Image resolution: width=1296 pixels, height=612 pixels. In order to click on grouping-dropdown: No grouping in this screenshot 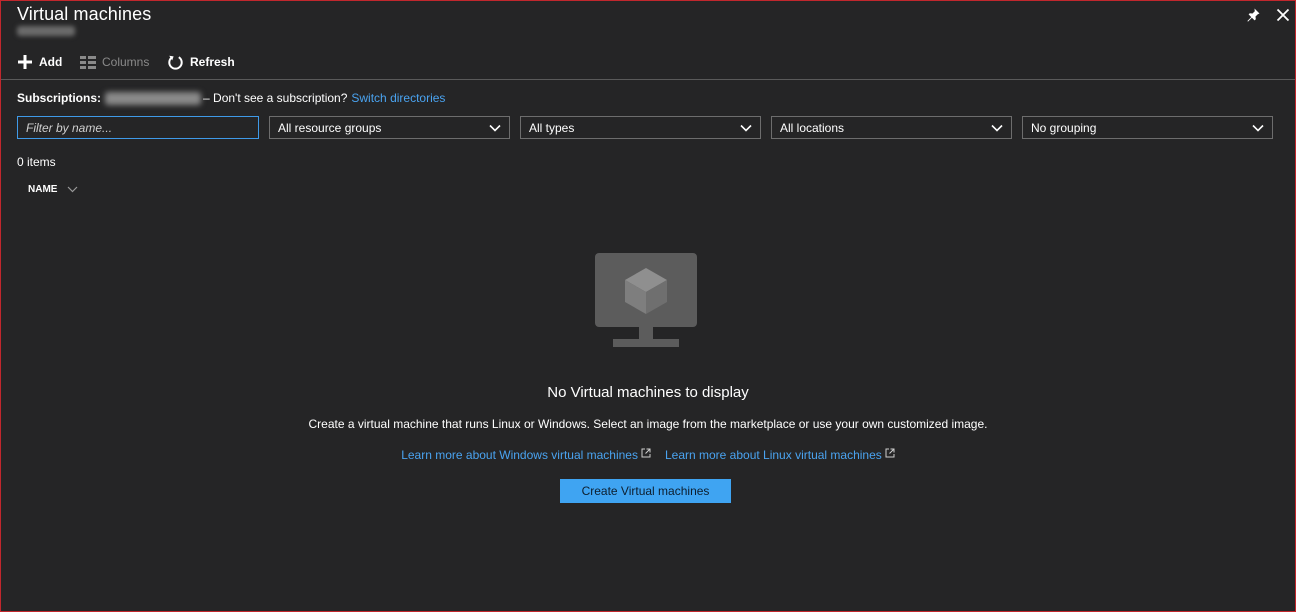, I will do `click(1147, 127)`.